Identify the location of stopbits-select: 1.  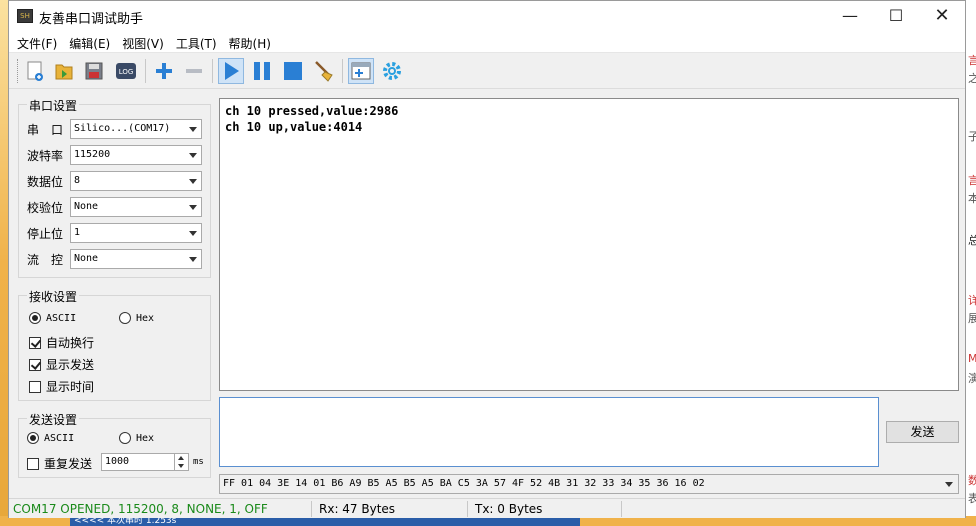
(136, 233).